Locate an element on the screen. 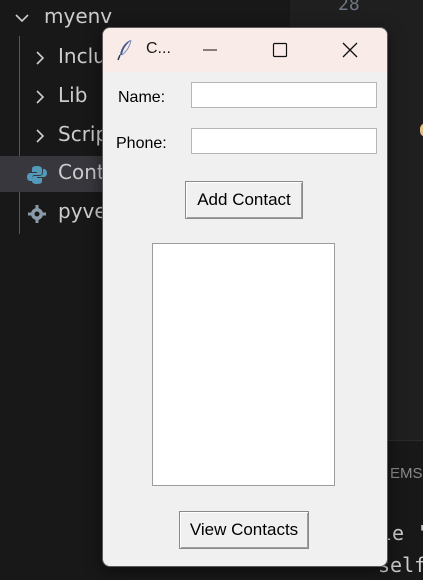 The width and height of the screenshot is (423, 580). name-input is located at coordinates (284, 95).